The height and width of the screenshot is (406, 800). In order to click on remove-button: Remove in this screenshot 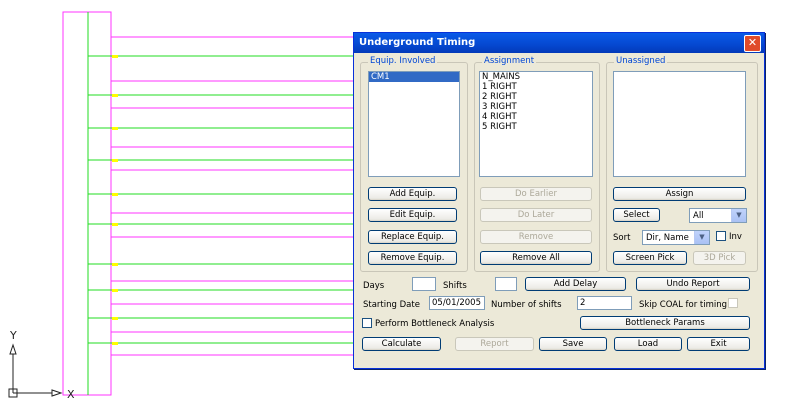, I will do `click(536, 237)`.